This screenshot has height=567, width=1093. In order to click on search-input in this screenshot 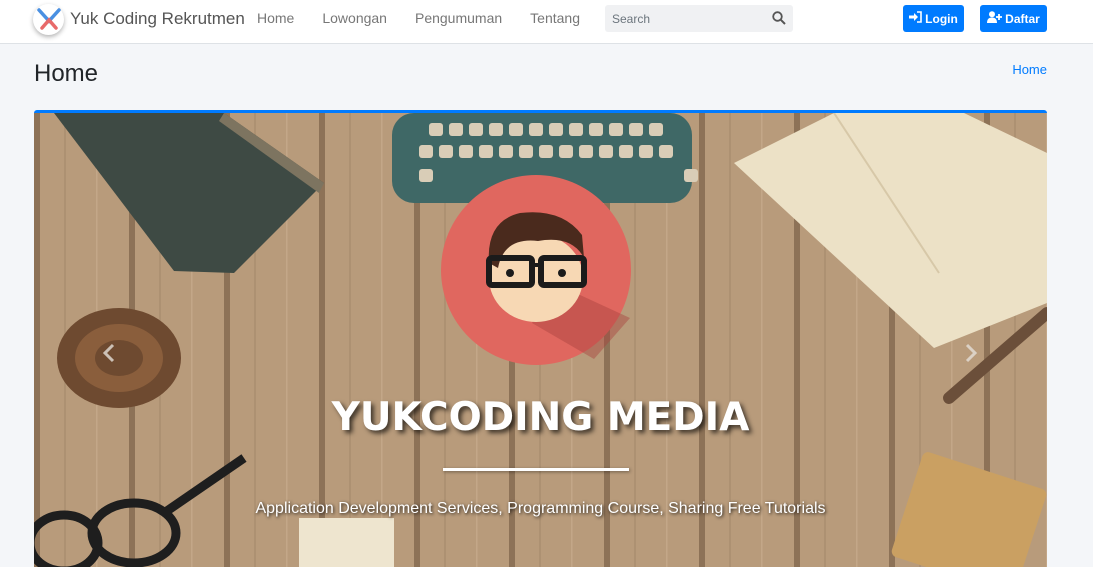, I will do `click(685, 18)`.